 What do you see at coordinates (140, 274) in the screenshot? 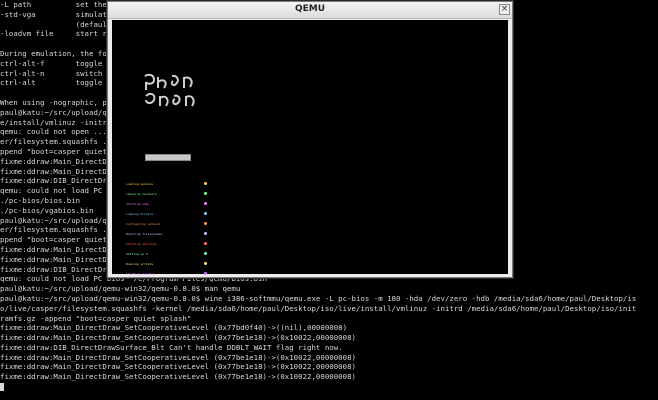
I see `boot-line: Starting desktop` at bounding box center [140, 274].